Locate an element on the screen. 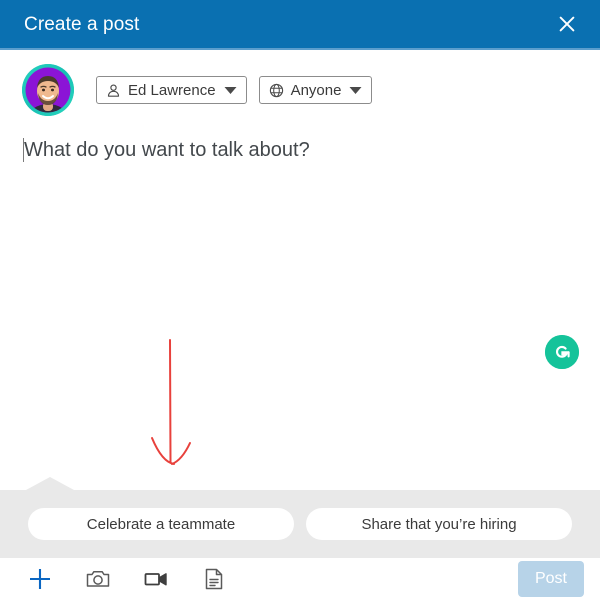 The height and width of the screenshot is (605, 600). grammarly-icon is located at coordinates (562, 352).